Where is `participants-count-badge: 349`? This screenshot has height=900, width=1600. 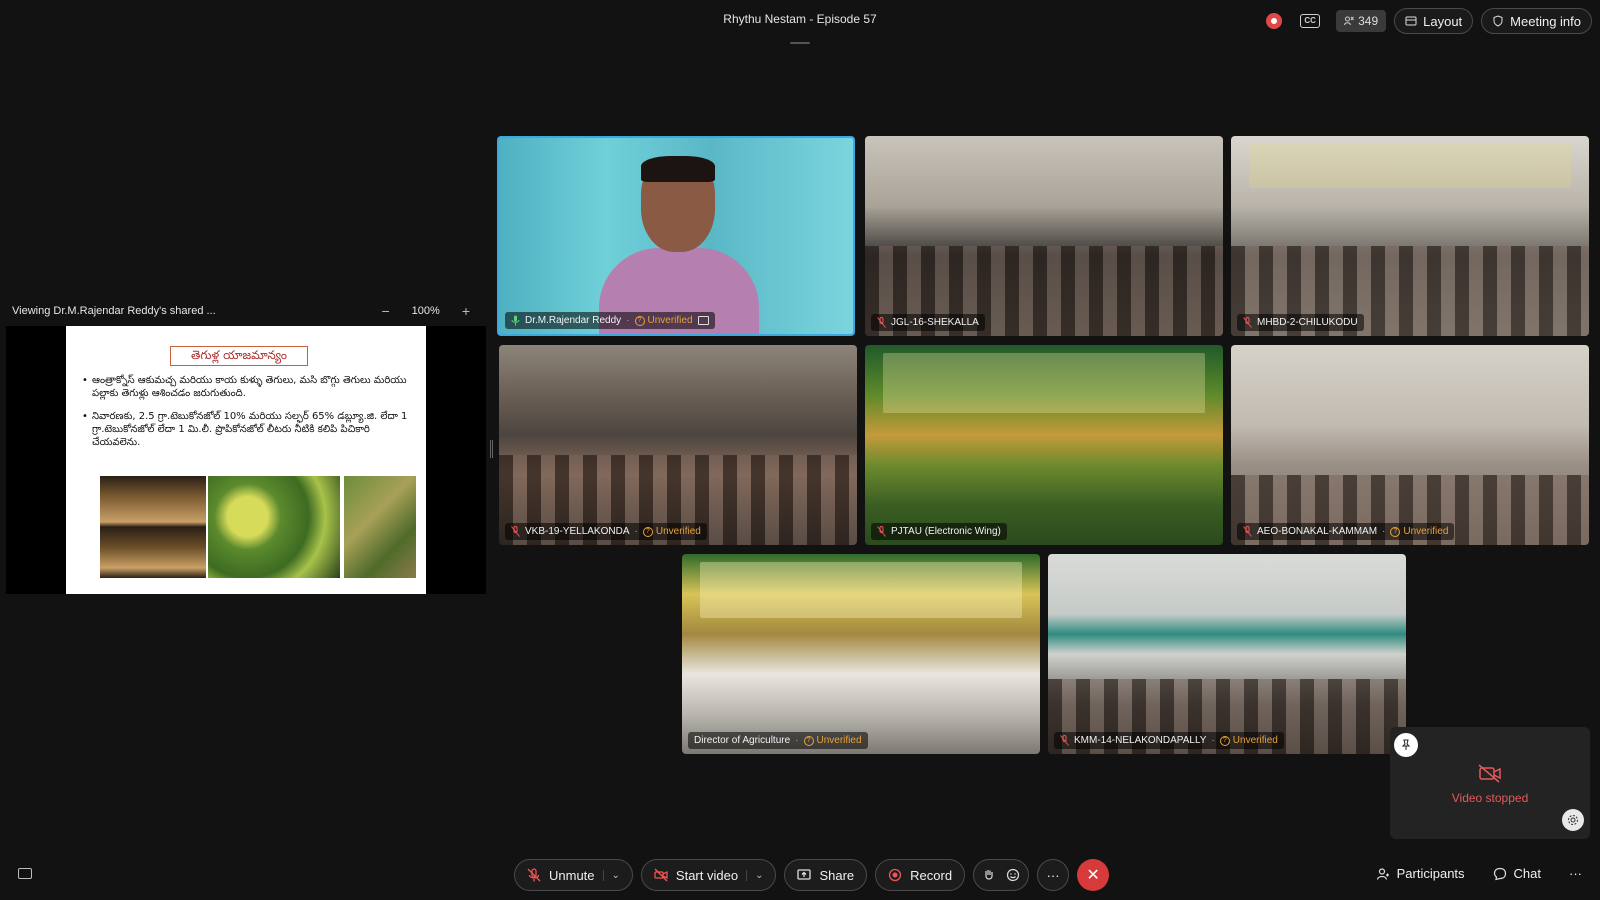 participants-count-badge: 349 is located at coordinates (1361, 21).